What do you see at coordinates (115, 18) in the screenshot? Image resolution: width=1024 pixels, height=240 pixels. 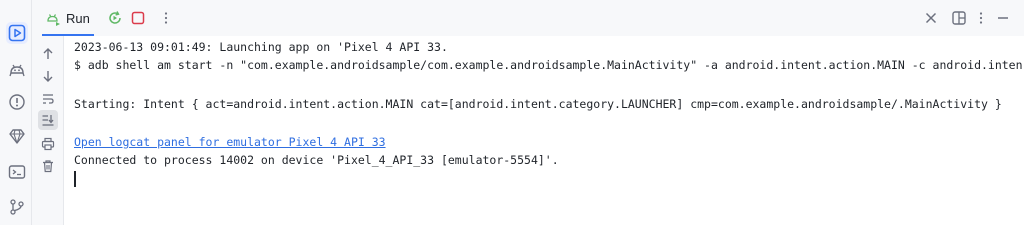 I see `rerun-icon` at bounding box center [115, 18].